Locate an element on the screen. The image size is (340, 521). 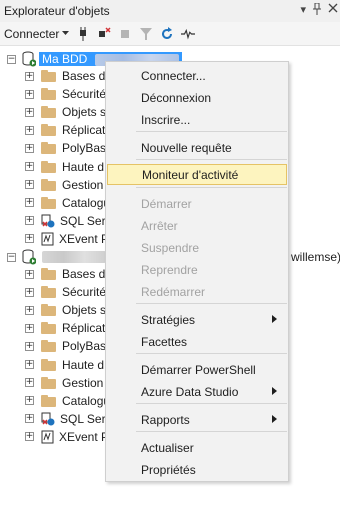
menu-item-label: Déconnexion is located at coordinates (176, 97).